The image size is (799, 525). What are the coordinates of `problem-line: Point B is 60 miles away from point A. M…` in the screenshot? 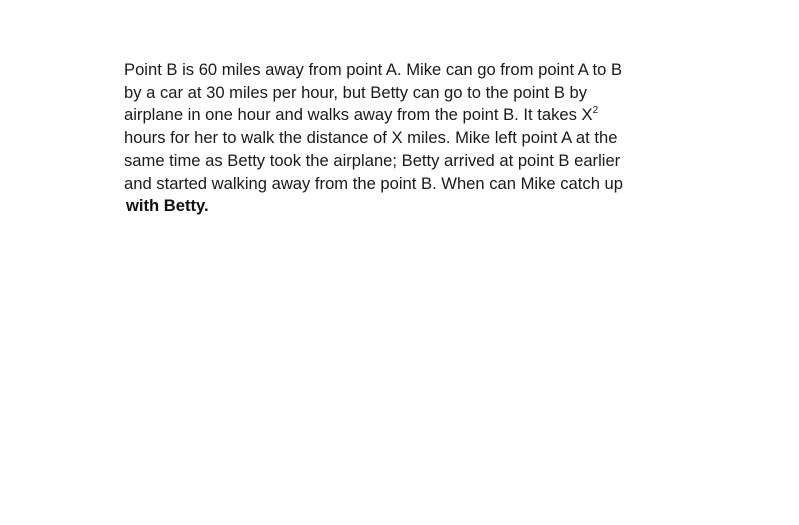 It's located at (373, 69).